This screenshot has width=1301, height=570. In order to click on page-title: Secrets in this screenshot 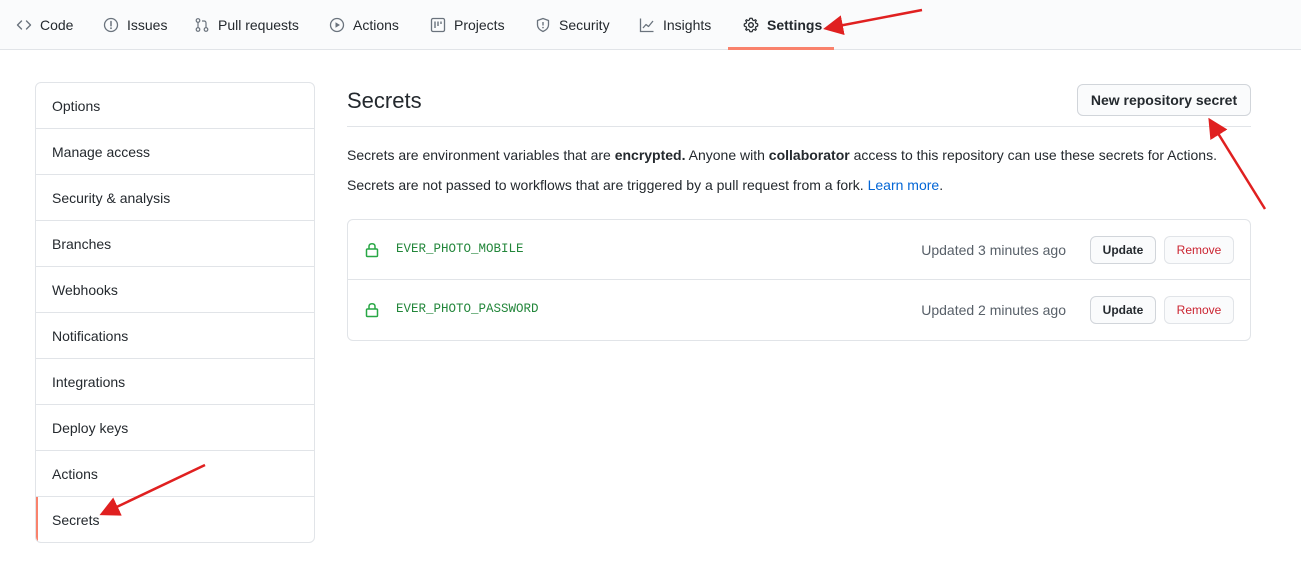, I will do `click(384, 100)`.